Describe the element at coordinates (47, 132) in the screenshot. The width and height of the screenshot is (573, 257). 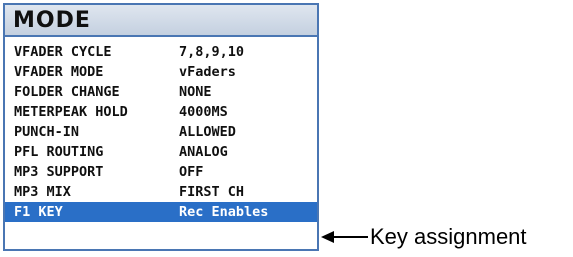
I see `menu-row-key: PUNCH-IN` at that location.